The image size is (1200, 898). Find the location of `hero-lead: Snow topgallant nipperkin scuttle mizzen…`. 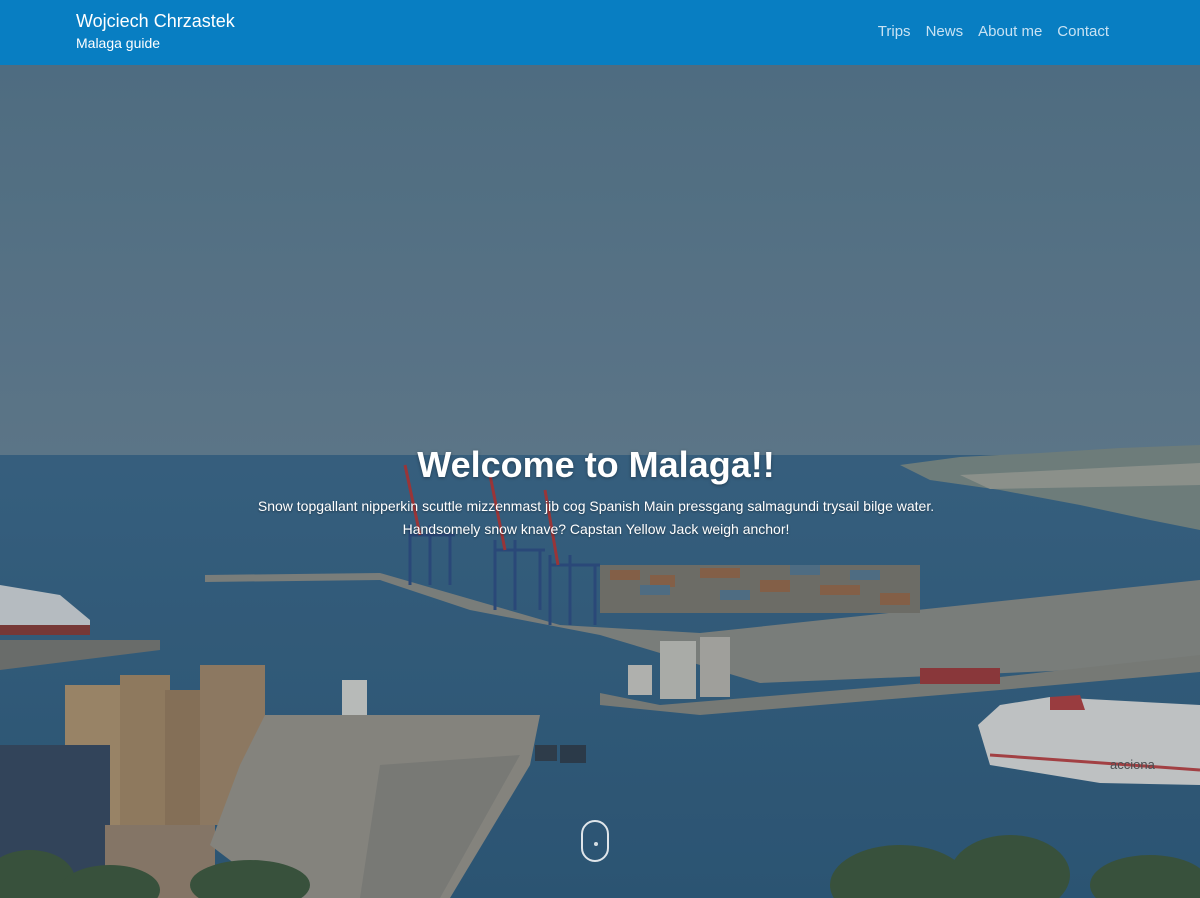

hero-lead: Snow topgallant nipperkin scuttle mizzen… is located at coordinates (596, 518).